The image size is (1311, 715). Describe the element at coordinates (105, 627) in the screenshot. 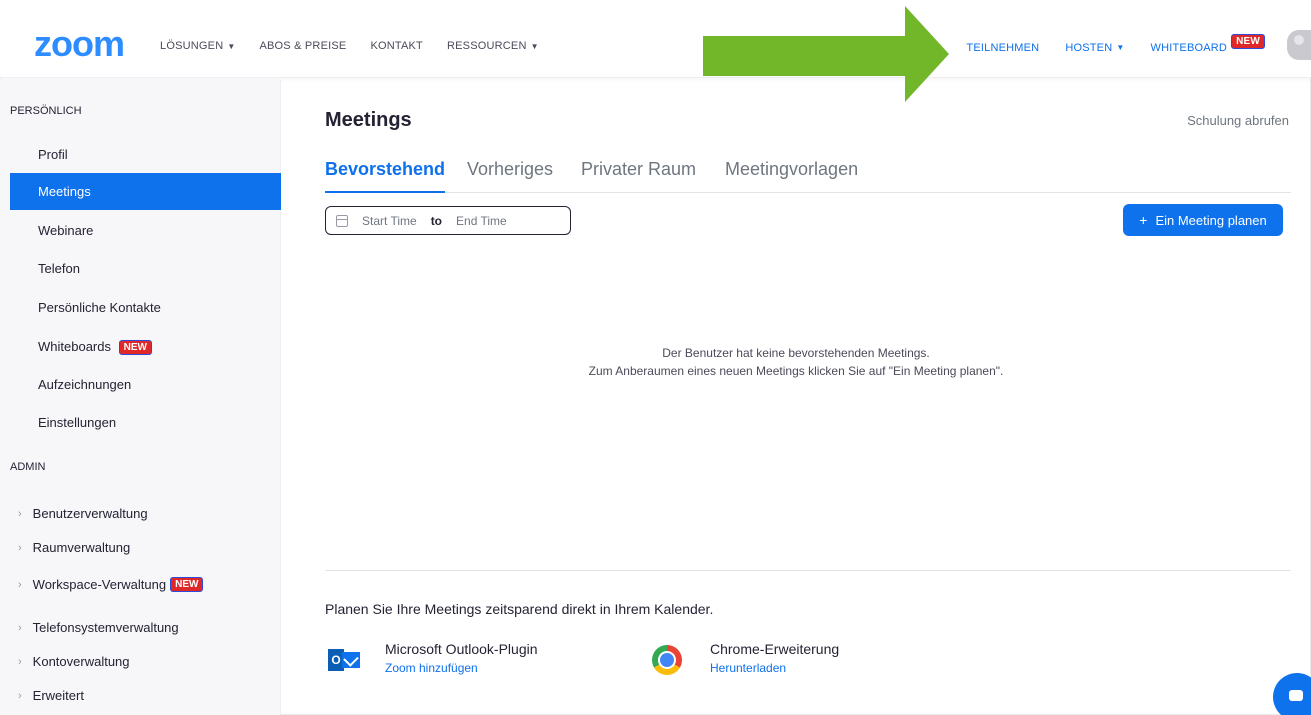

I see `sidebar-item-label: Telefonsystemverwaltung` at that location.